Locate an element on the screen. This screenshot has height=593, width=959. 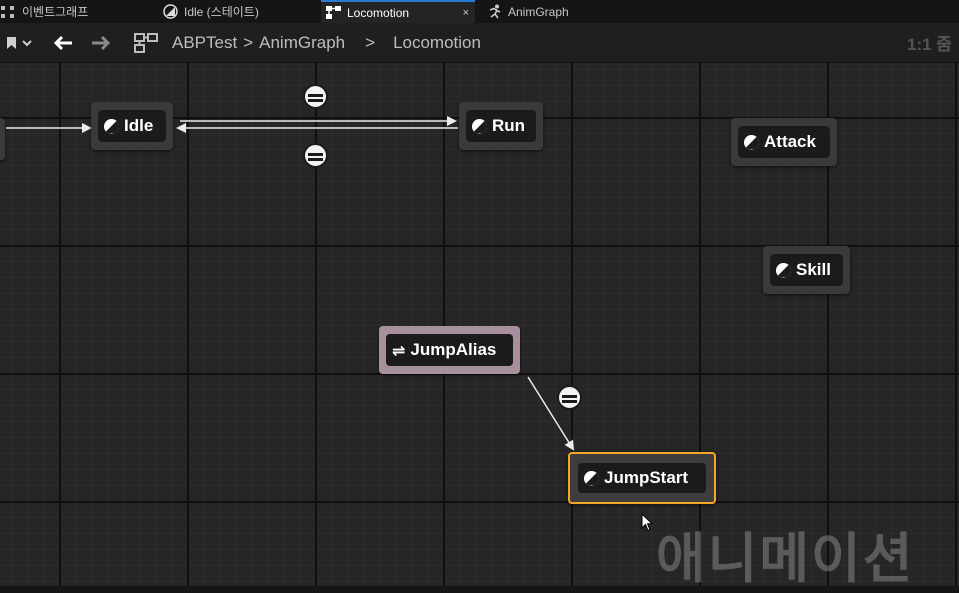
tab-label: 이벤트그래프 is located at coordinates (55, 12).